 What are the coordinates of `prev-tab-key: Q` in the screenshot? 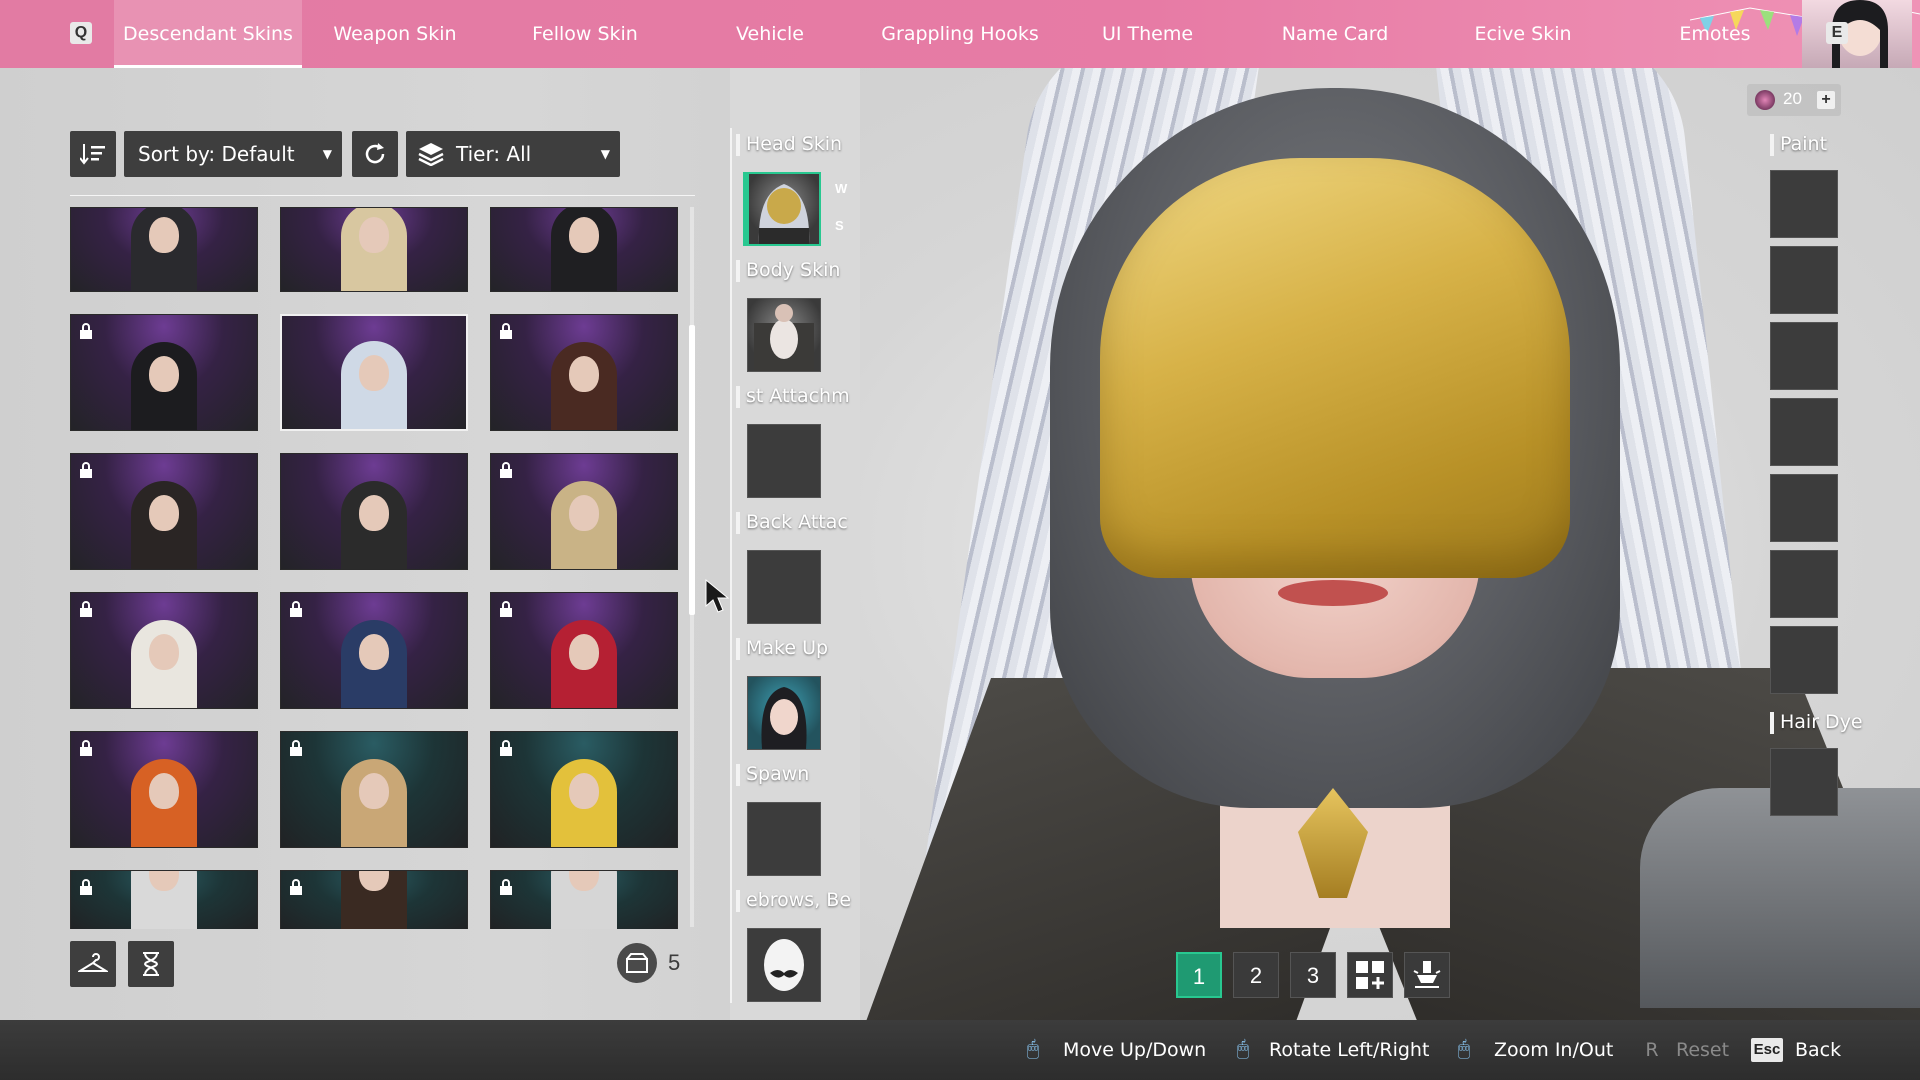 It's located at (81, 33).